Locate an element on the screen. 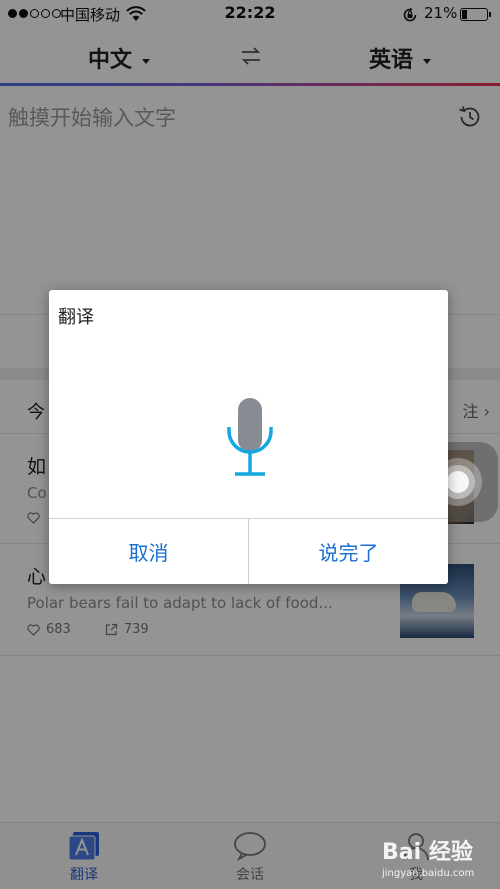 This screenshot has height=889, width=500. microphone-icon is located at coordinates (250, 437).